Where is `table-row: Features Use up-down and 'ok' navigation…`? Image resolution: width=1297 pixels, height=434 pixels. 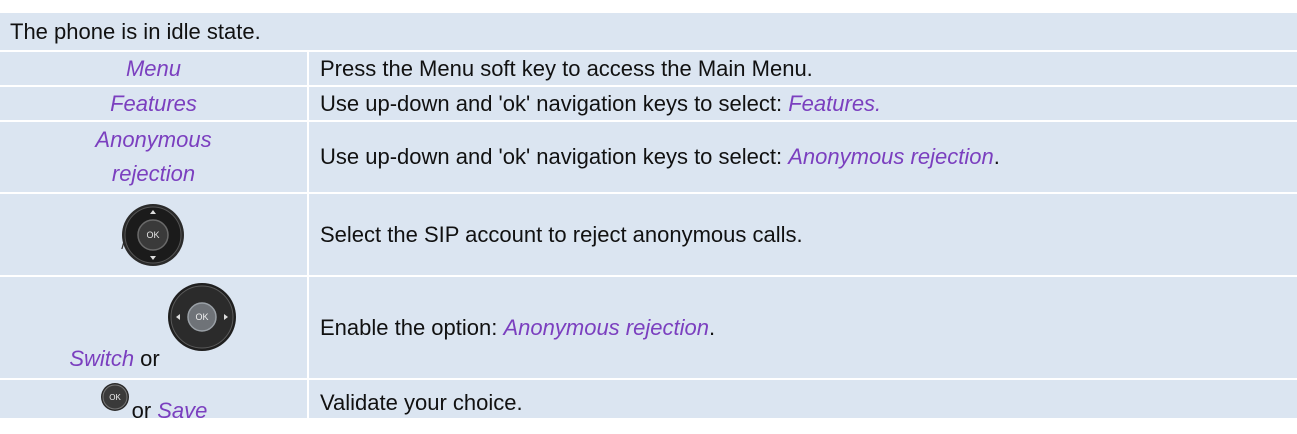 table-row: Features Use up-down and 'ok' navigation… is located at coordinates (648, 102).